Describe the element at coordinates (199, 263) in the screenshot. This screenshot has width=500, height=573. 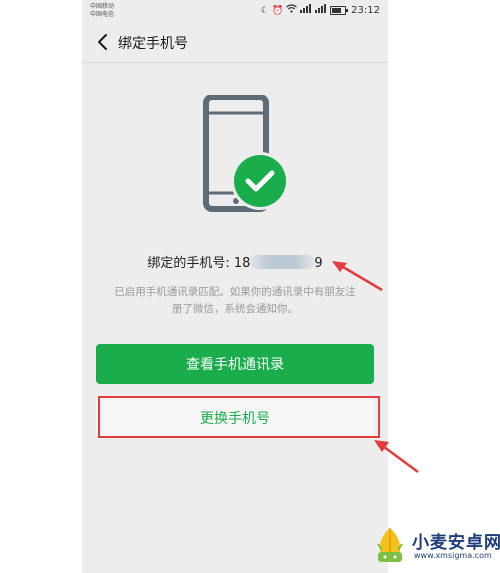
I see `bound-phone-label: 绑定的手机号: 18` at that location.